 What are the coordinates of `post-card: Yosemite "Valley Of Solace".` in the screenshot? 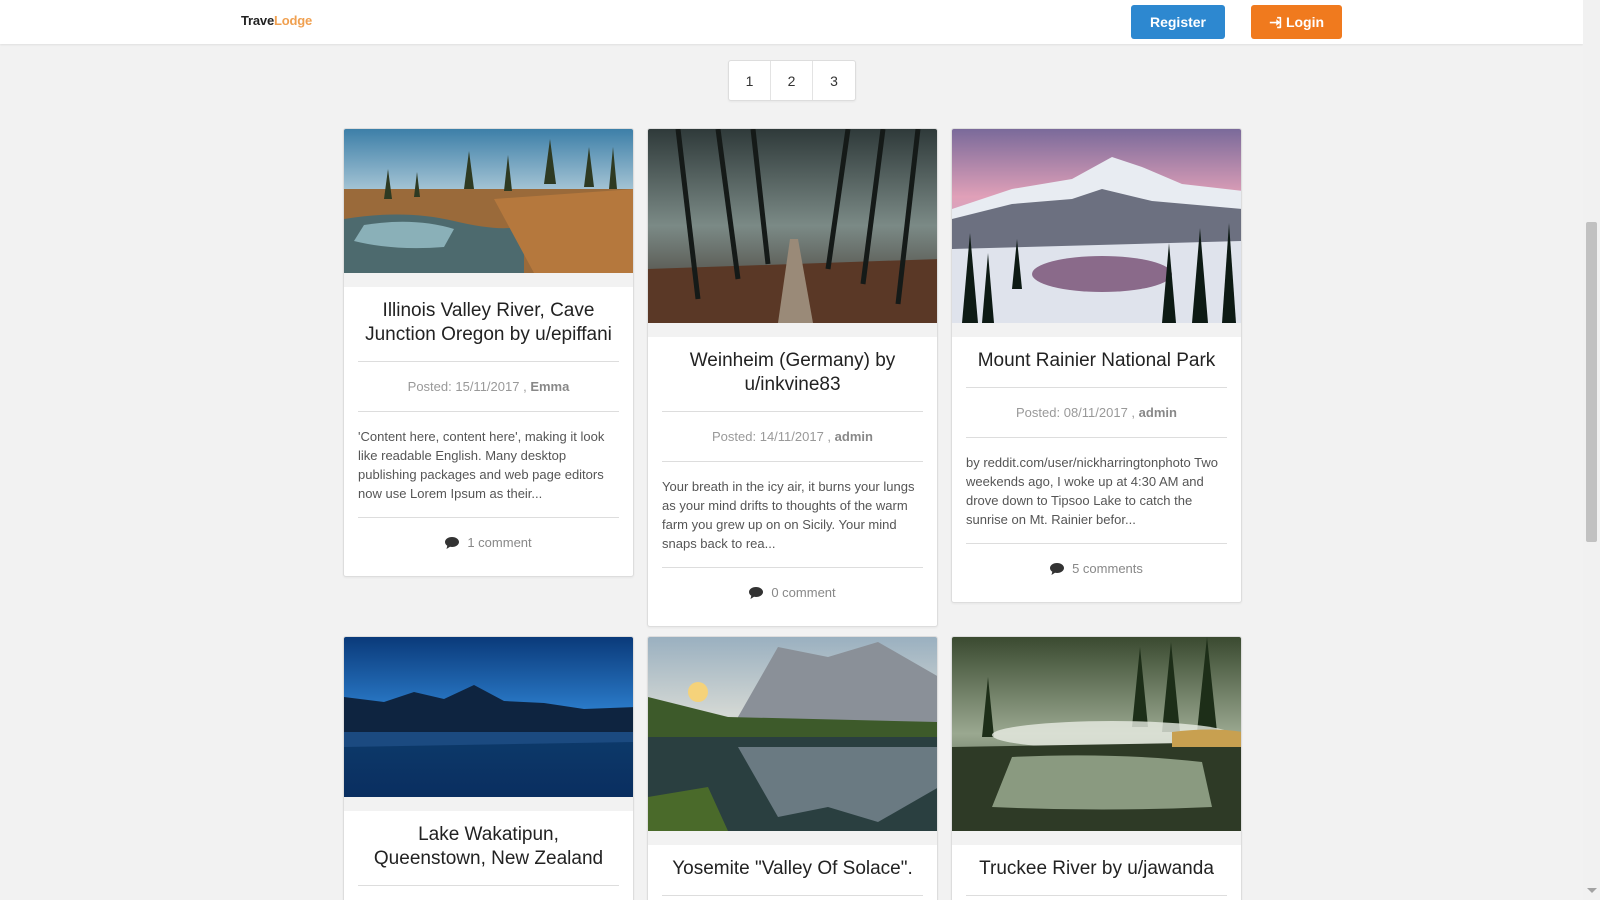 It's located at (792, 768).